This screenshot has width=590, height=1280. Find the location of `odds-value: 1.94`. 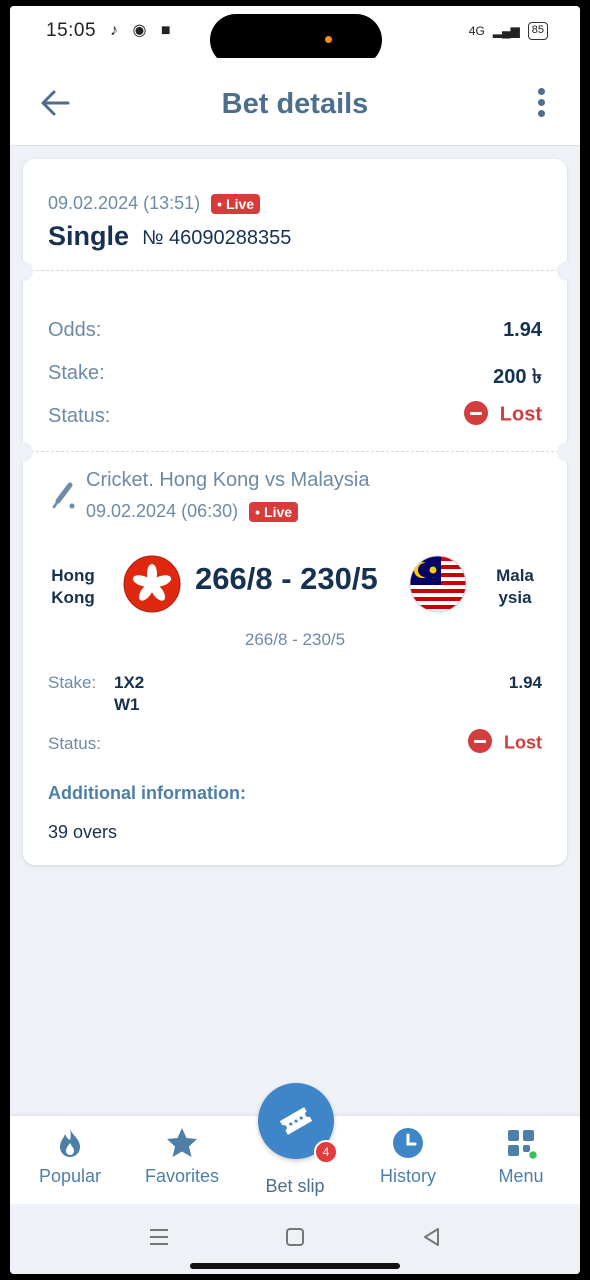

odds-value: 1.94 is located at coordinates (522, 330).